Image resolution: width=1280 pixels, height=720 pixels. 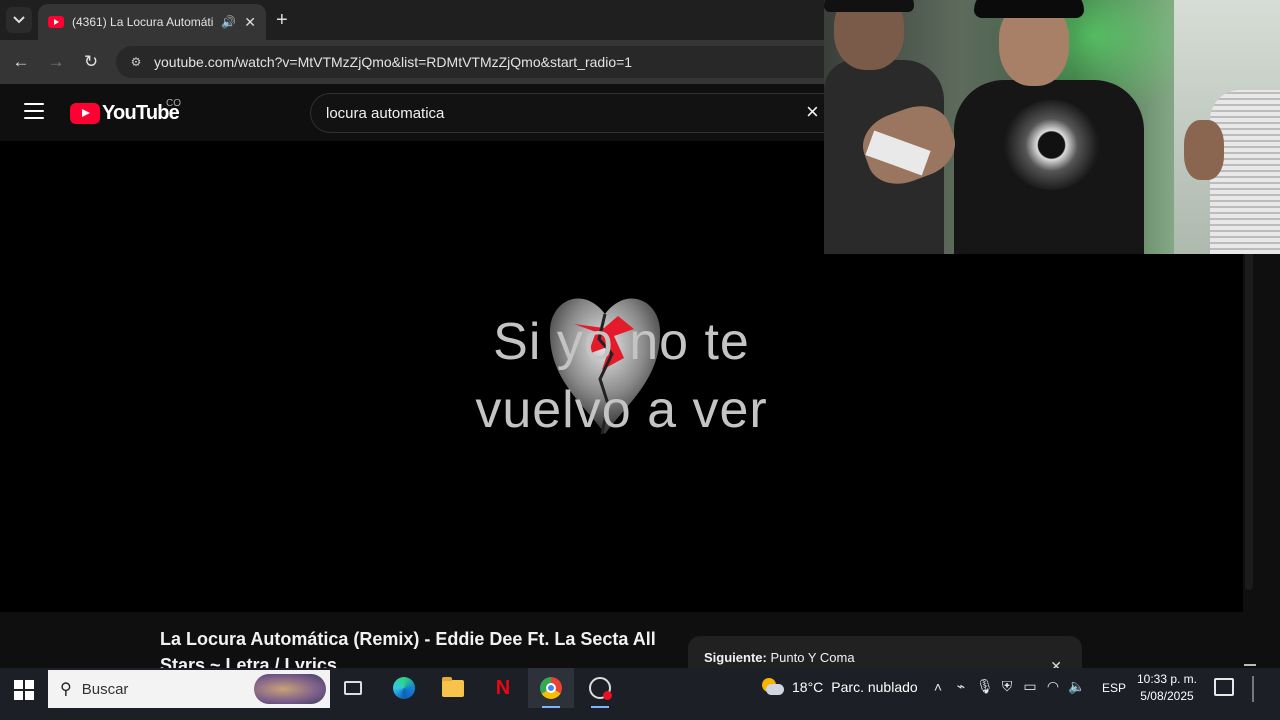 I want to click on language-indicator: ESP, so click(x=1114, y=688).